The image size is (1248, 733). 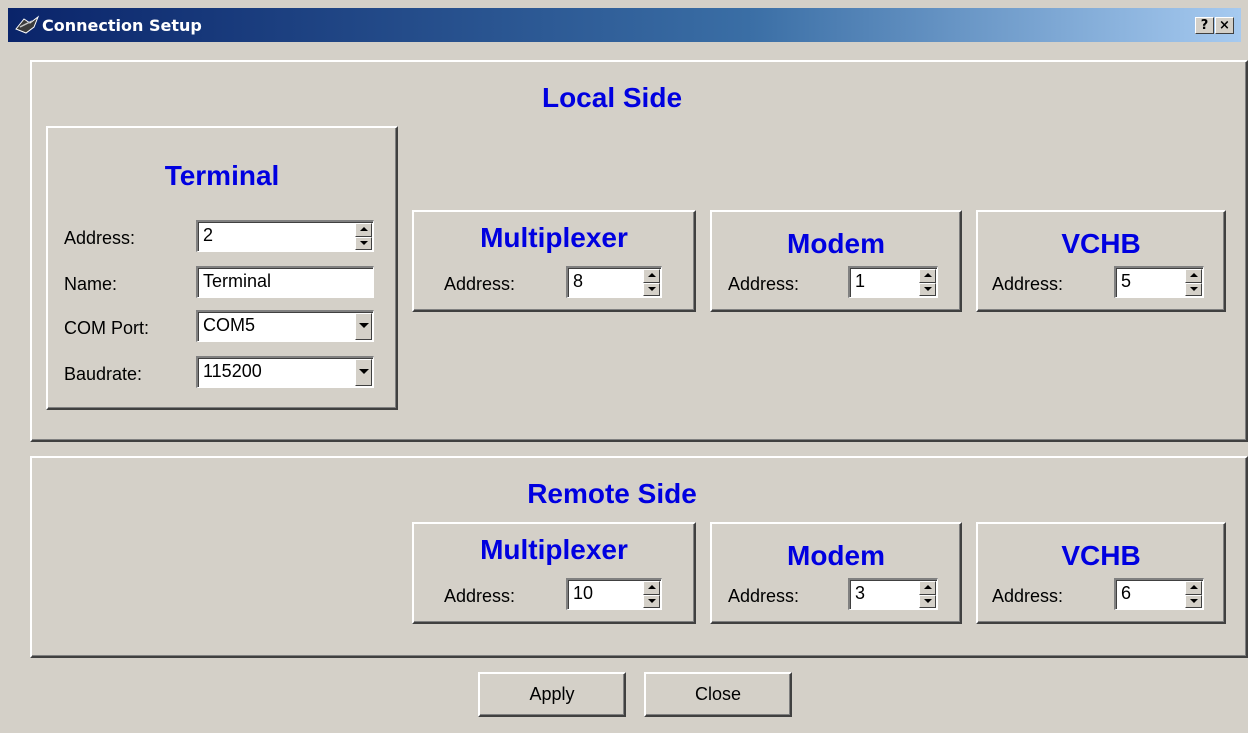 I want to click on local-vchb-title: VCHB, so click(x=1101, y=243).